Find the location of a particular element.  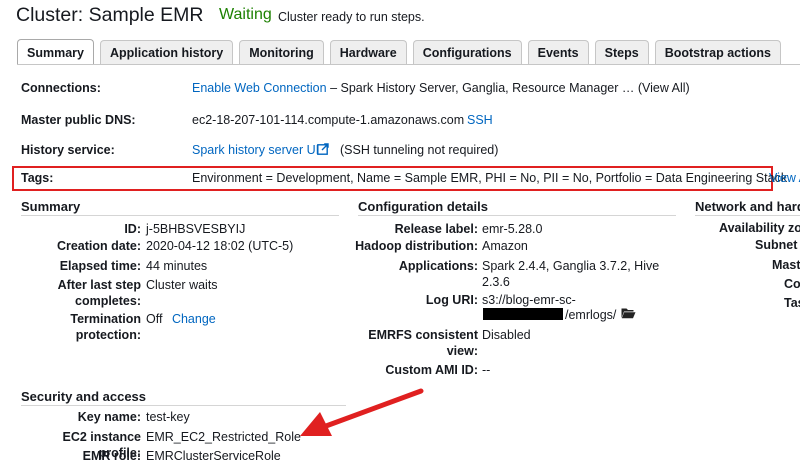

termination-protection-label: Termination protection: is located at coordinates (81, 327).